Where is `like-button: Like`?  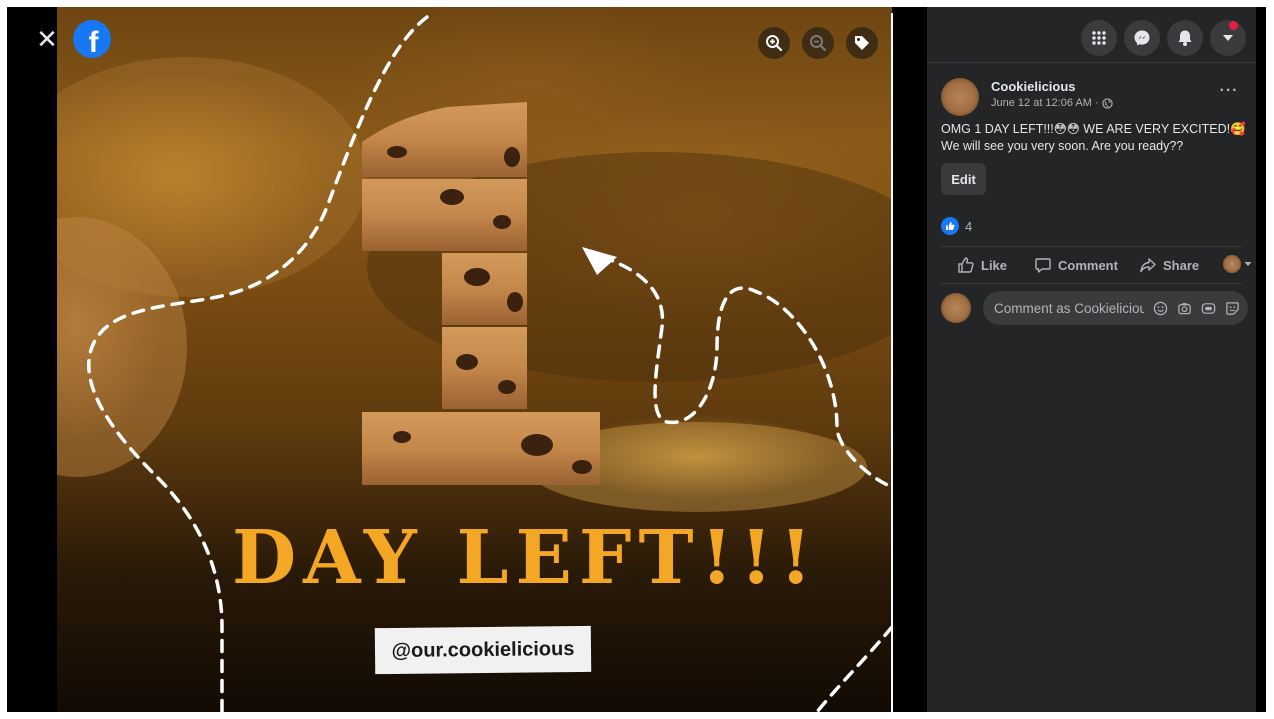
like-button: Like is located at coordinates (982, 265).